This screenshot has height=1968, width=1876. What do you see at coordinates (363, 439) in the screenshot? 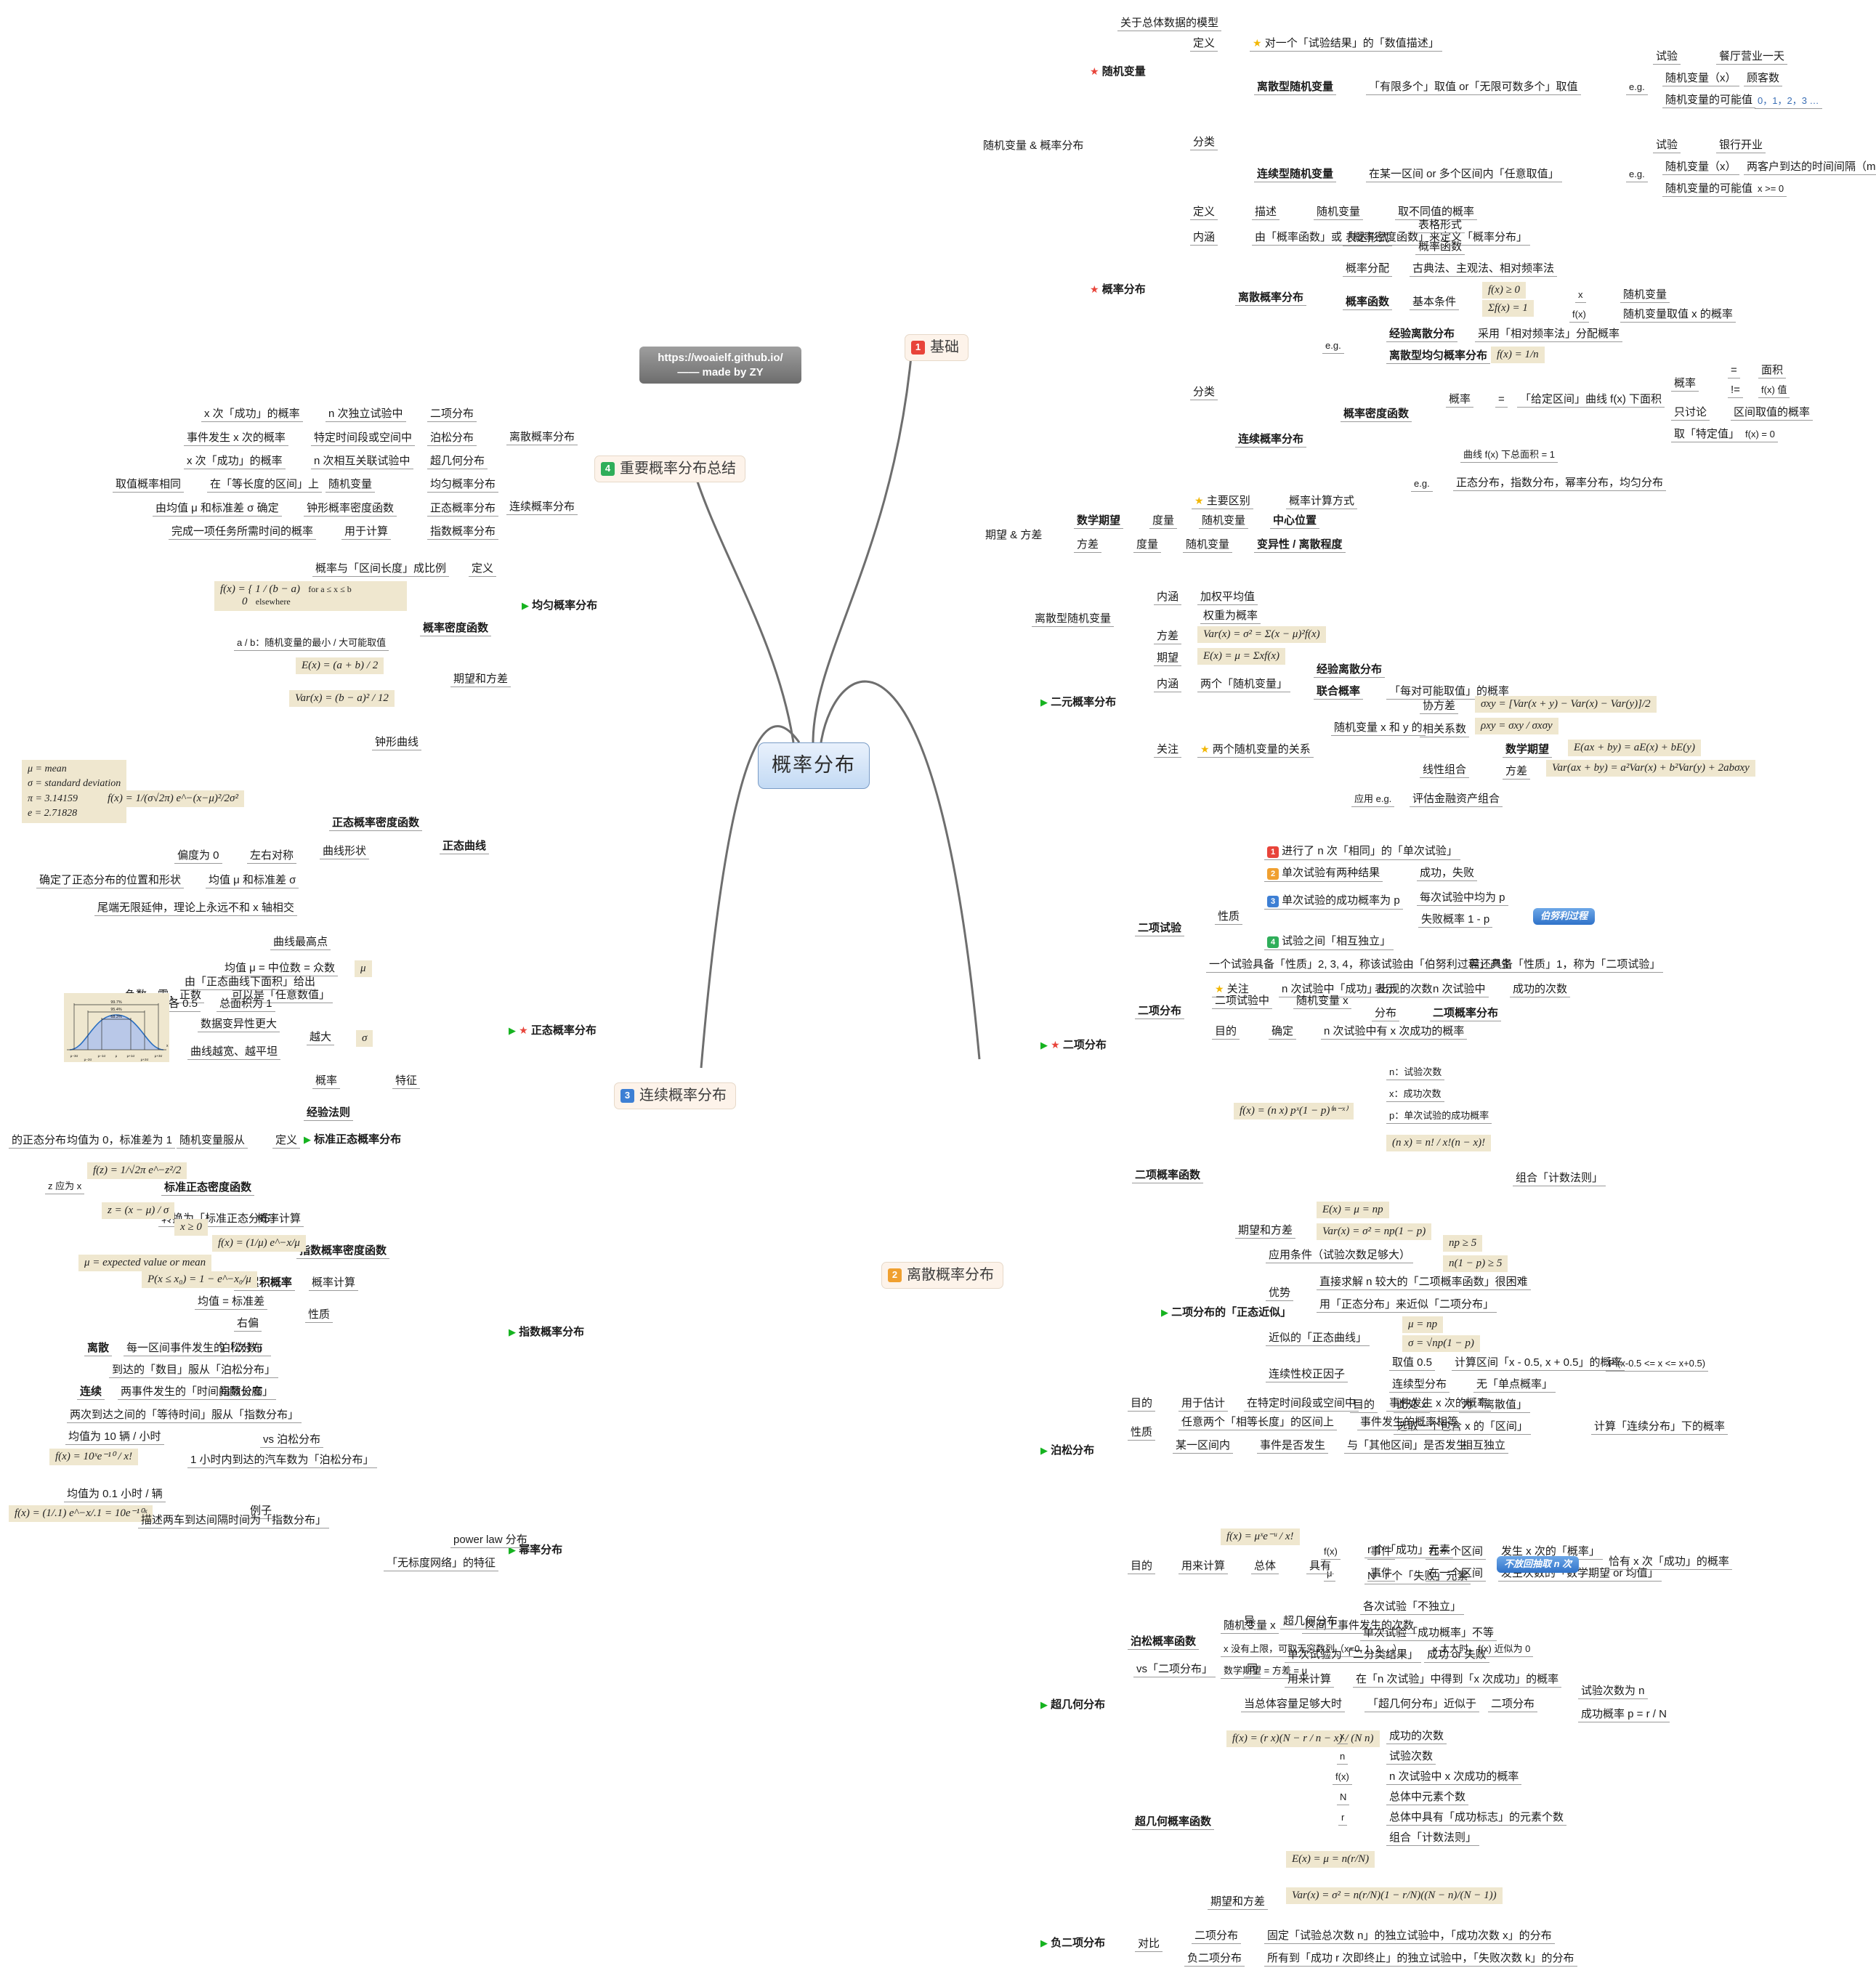
I see `sum-r1b: 特定时间段或空间中` at bounding box center [363, 439].